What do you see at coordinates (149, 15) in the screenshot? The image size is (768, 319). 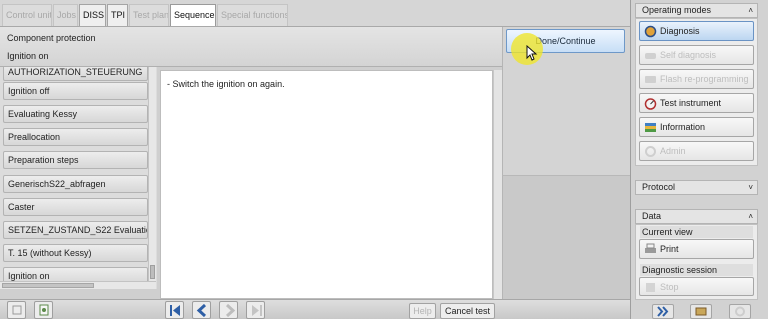 I see `tab-test-plan: Test plan` at bounding box center [149, 15].